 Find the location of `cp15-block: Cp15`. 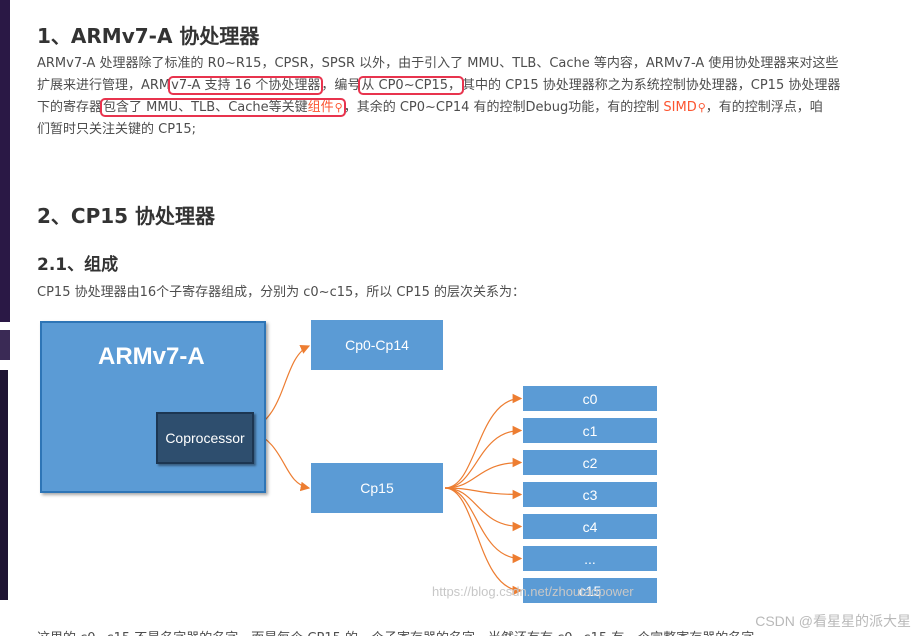

cp15-block: Cp15 is located at coordinates (377, 488).